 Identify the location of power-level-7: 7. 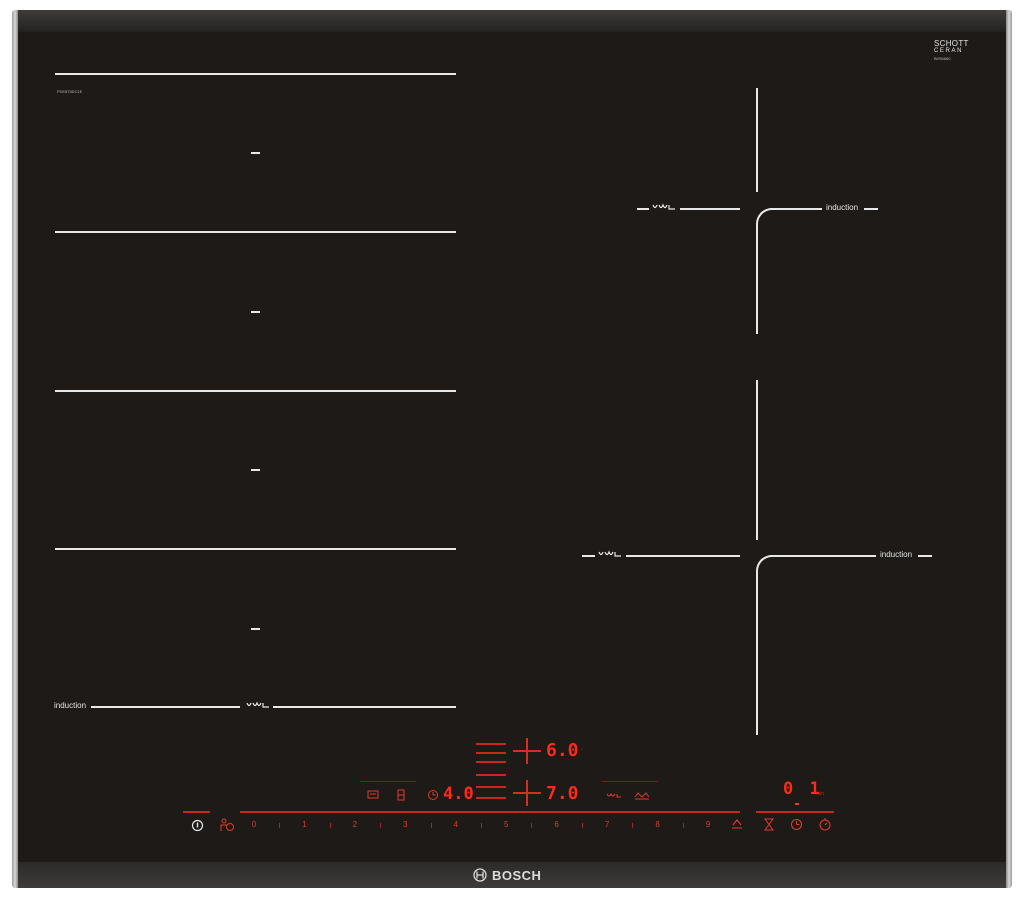
(607, 825).